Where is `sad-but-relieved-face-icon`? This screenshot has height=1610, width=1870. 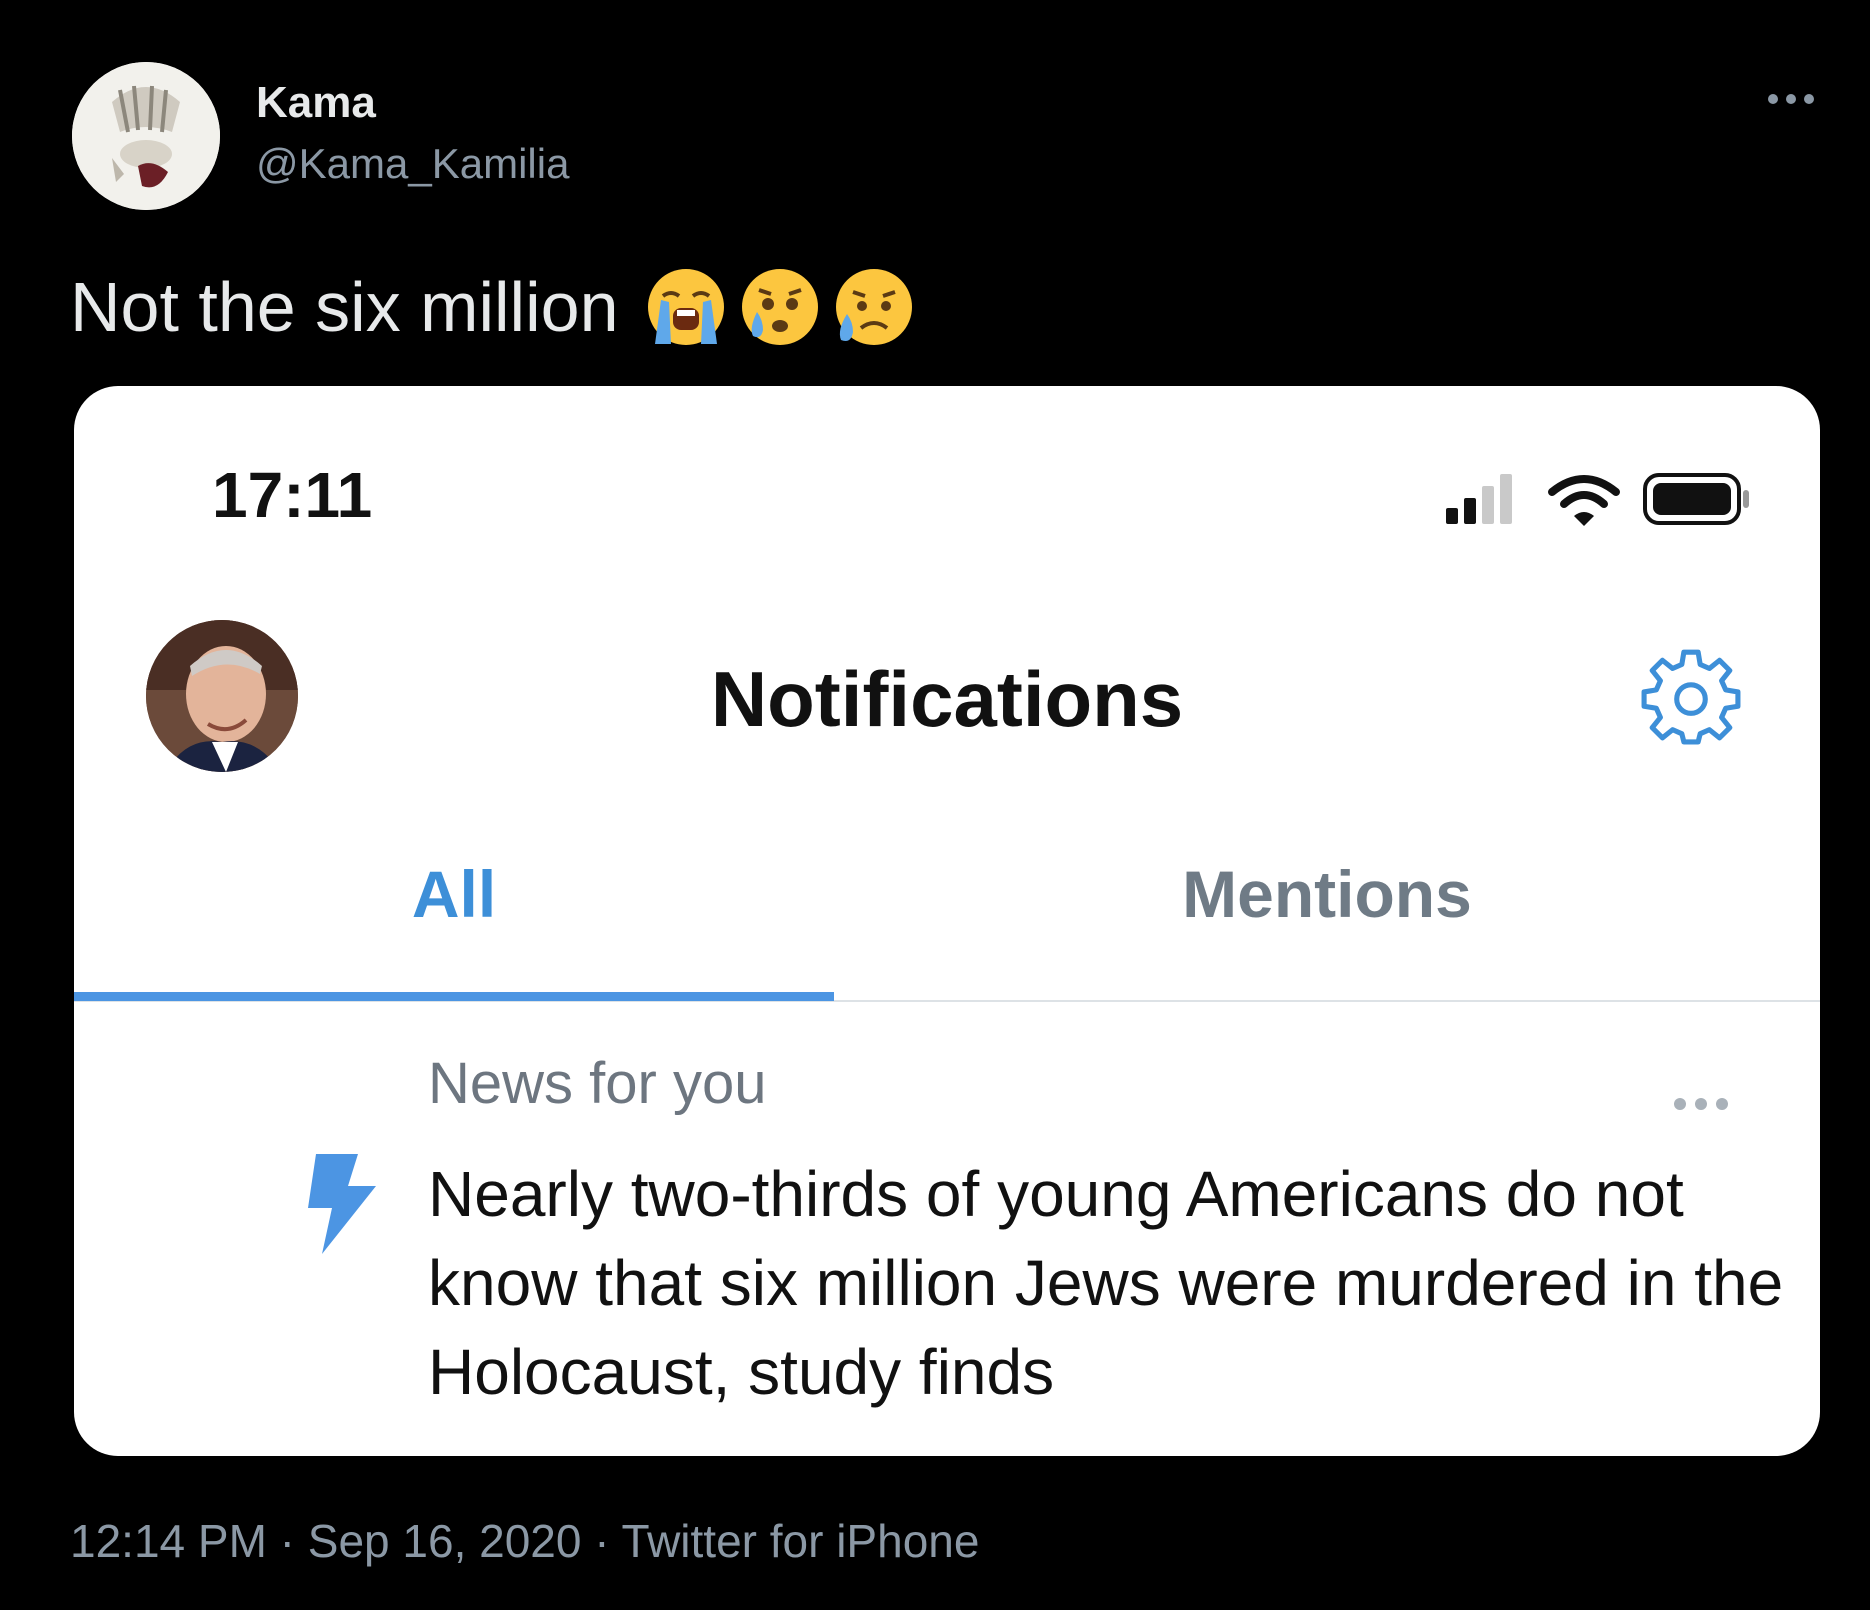
sad-but-relieved-face-icon is located at coordinates (873, 307).